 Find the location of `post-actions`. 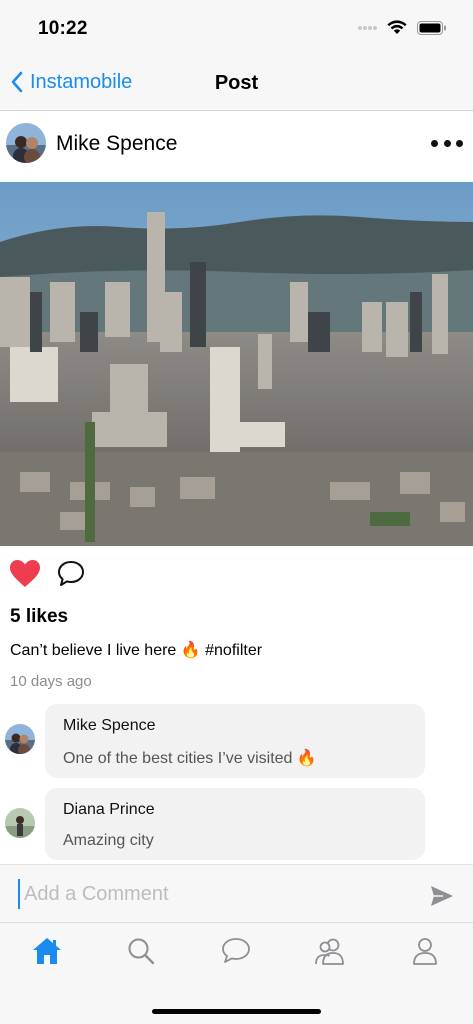

post-actions is located at coordinates (47, 574).